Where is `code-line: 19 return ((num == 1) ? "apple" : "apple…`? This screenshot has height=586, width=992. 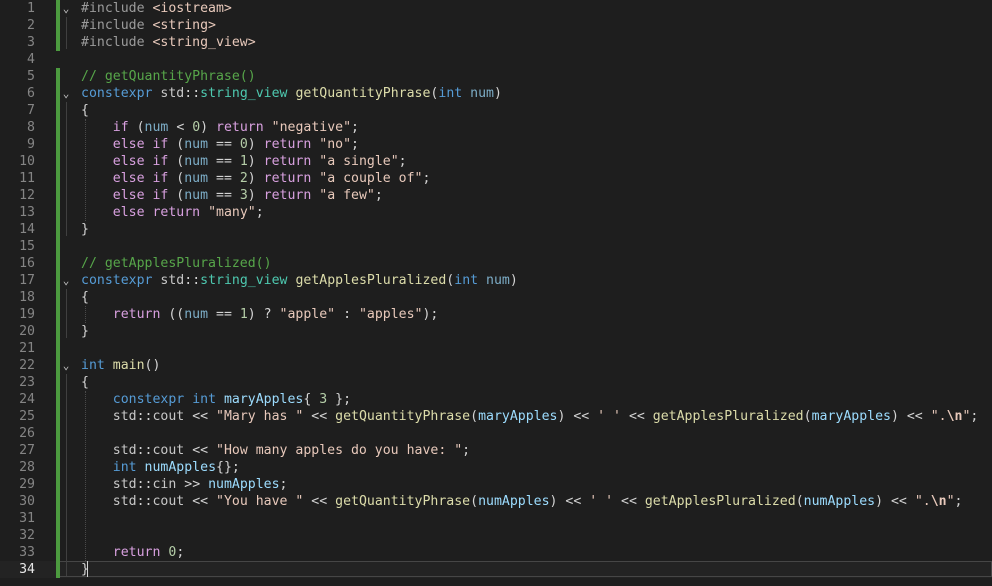 code-line: 19 return ((num == 1) ? "apple" : "apple… is located at coordinates (496, 314).